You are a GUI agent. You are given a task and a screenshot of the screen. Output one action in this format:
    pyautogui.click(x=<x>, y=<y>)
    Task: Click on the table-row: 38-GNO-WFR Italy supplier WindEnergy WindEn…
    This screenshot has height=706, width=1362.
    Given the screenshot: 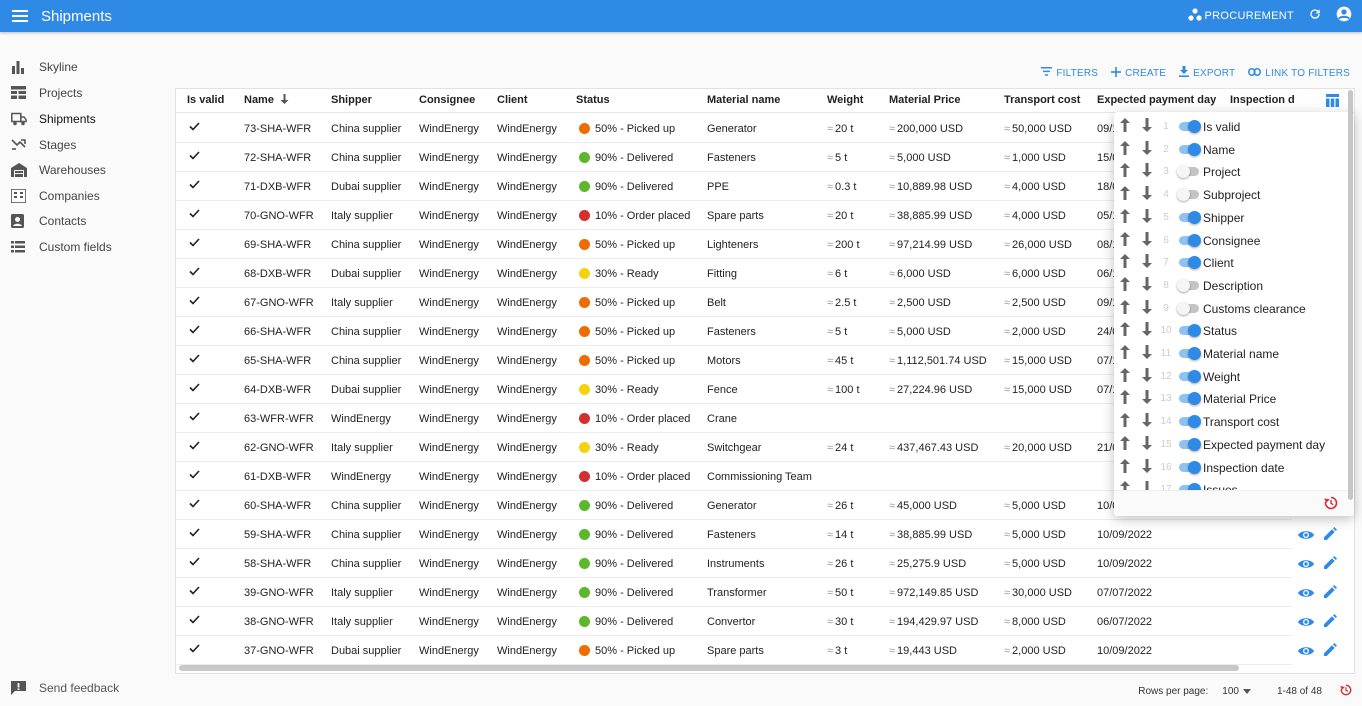 What is the action you would take?
    pyautogui.click(x=765, y=621)
    